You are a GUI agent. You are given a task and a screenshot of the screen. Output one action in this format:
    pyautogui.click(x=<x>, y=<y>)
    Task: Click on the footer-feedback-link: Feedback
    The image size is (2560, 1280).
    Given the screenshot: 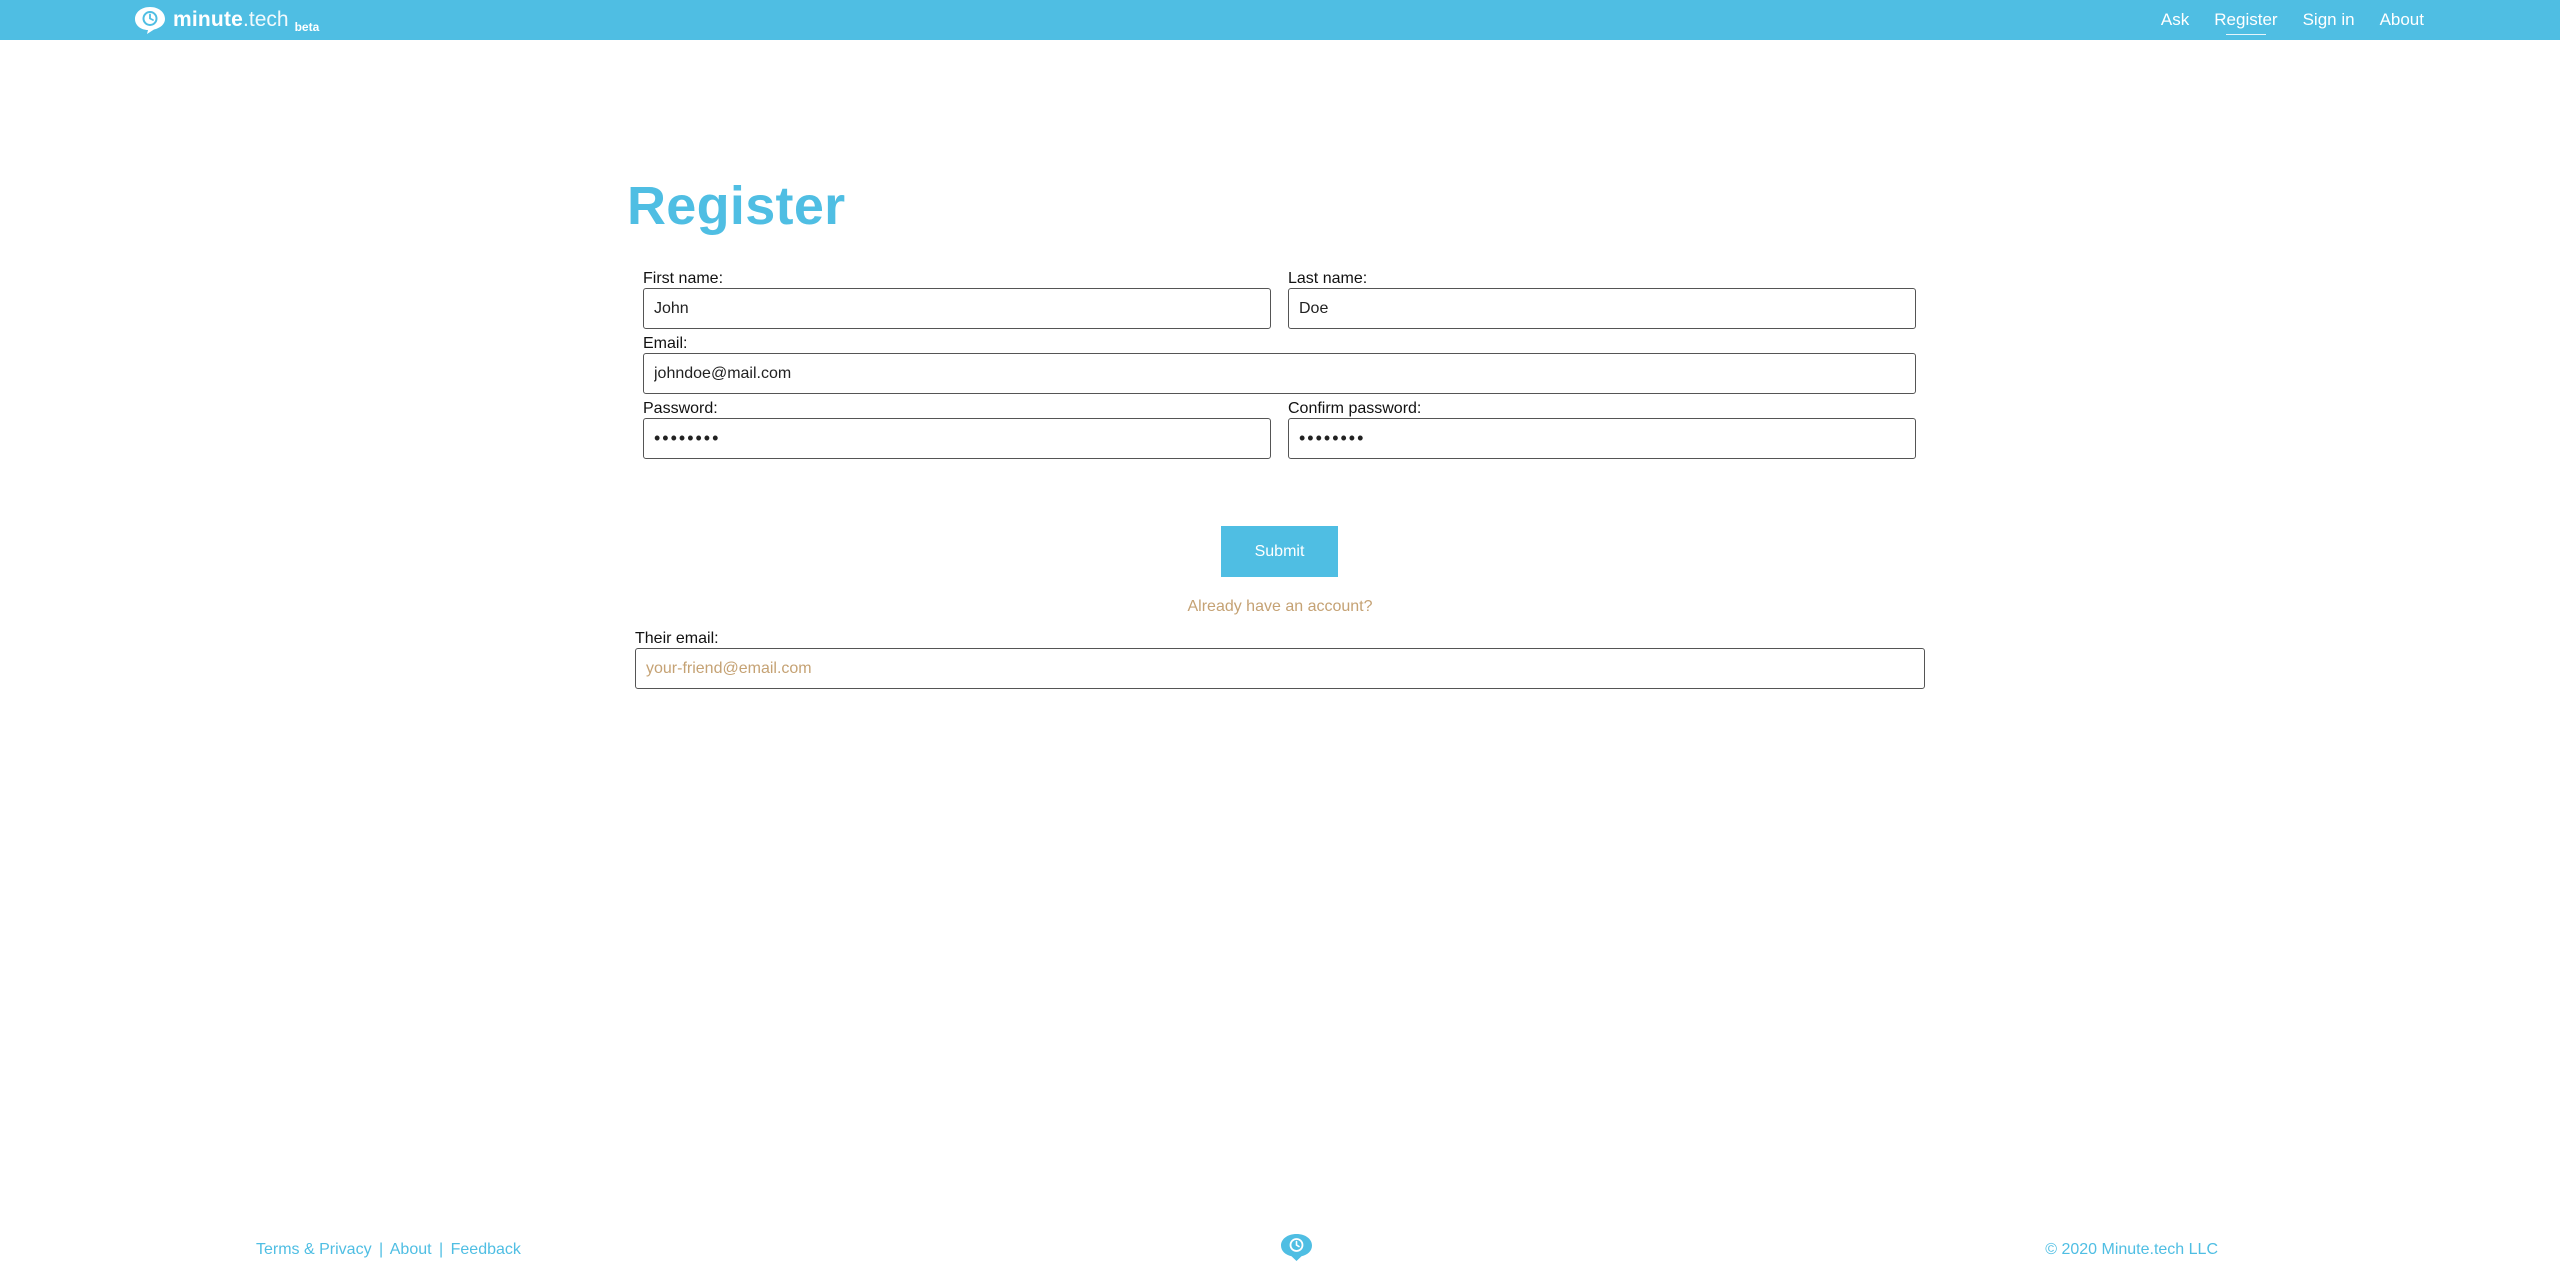 What is the action you would take?
    pyautogui.click(x=486, y=1249)
    